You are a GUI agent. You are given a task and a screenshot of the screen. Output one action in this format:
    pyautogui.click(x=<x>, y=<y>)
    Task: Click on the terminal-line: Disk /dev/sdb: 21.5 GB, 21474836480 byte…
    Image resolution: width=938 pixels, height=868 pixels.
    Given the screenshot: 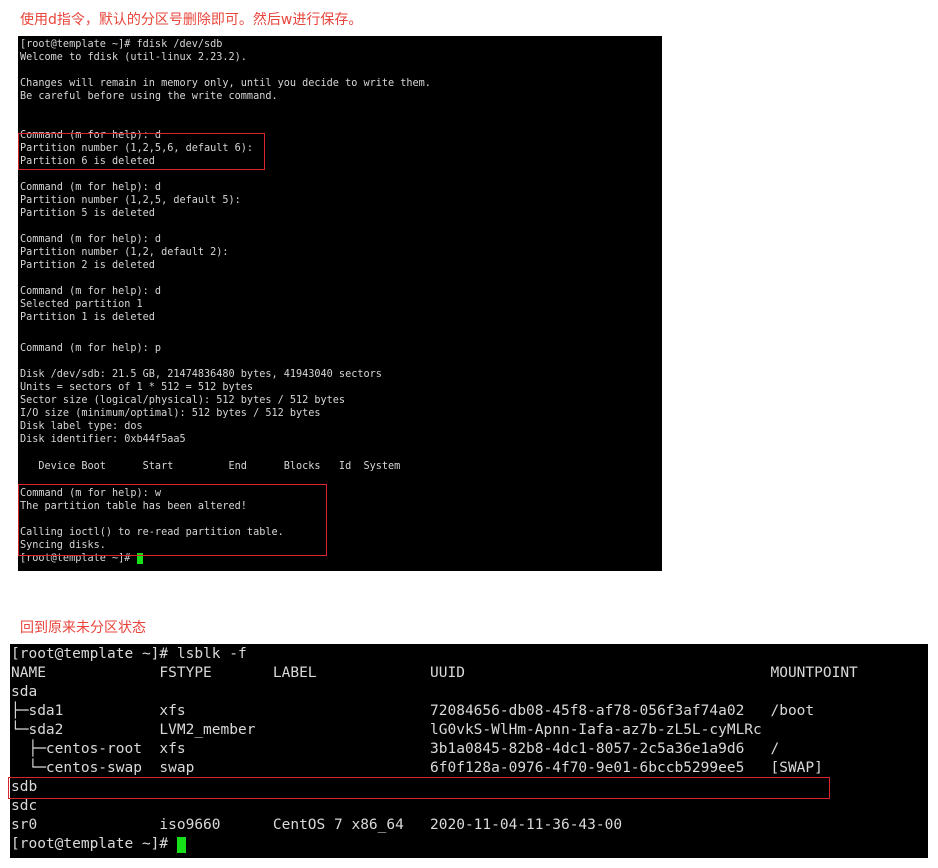 What is the action you would take?
    pyautogui.click(x=201, y=374)
    